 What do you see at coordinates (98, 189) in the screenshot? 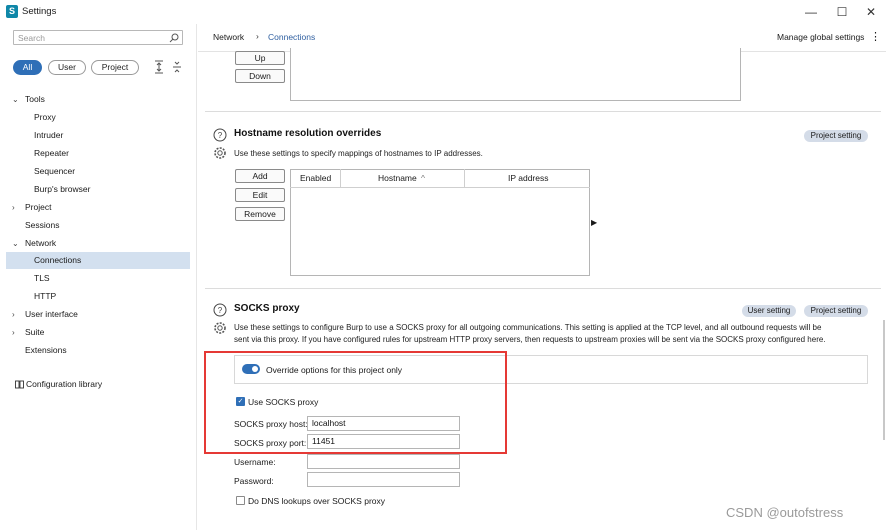
I see `sidebar-item-burps-browser: Burp's browser` at bounding box center [98, 189].